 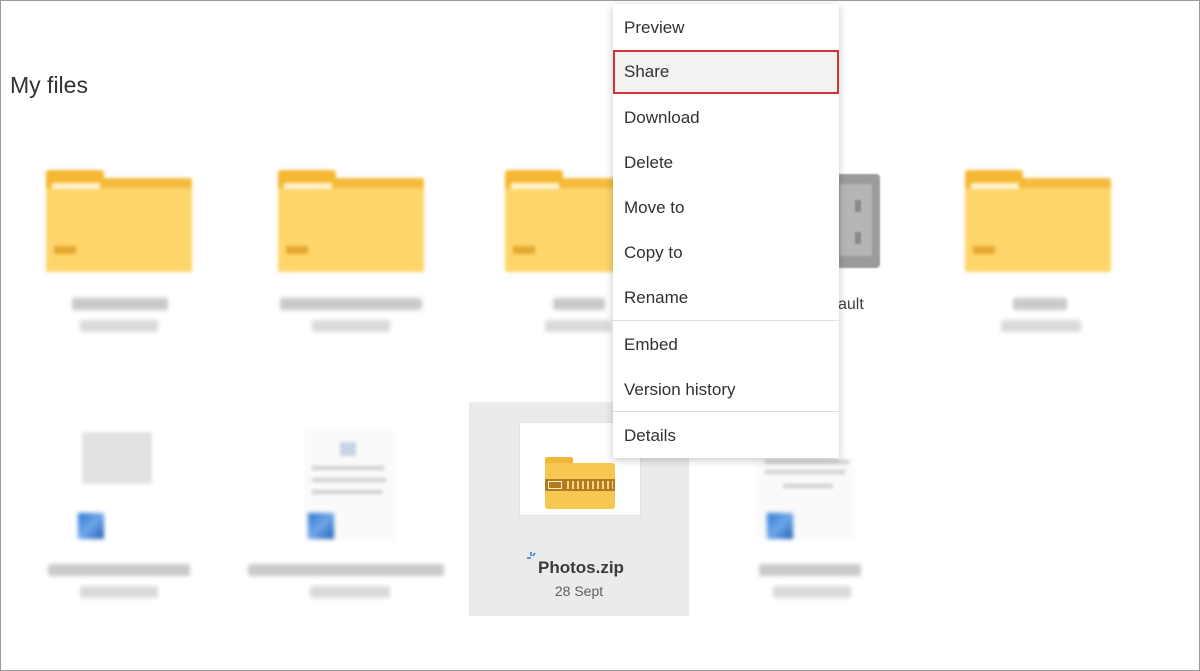 What do you see at coordinates (851, 304) in the screenshot?
I see `vault-label: ault` at bounding box center [851, 304].